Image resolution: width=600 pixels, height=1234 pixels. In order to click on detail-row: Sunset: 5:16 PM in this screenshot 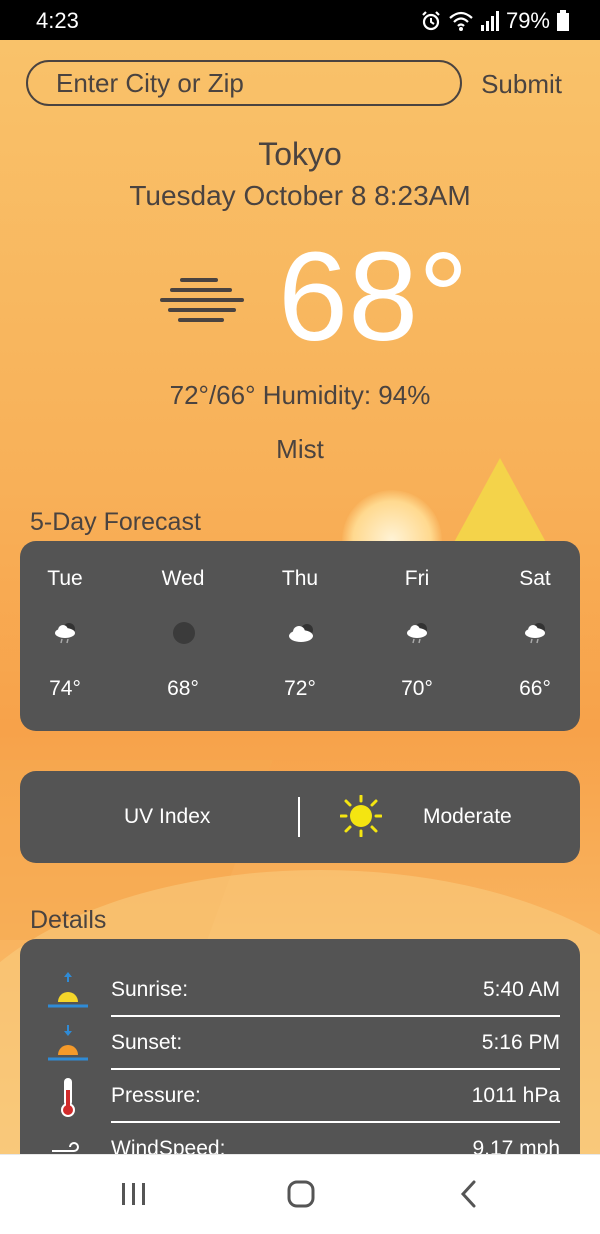, I will do `click(300, 1043)`.